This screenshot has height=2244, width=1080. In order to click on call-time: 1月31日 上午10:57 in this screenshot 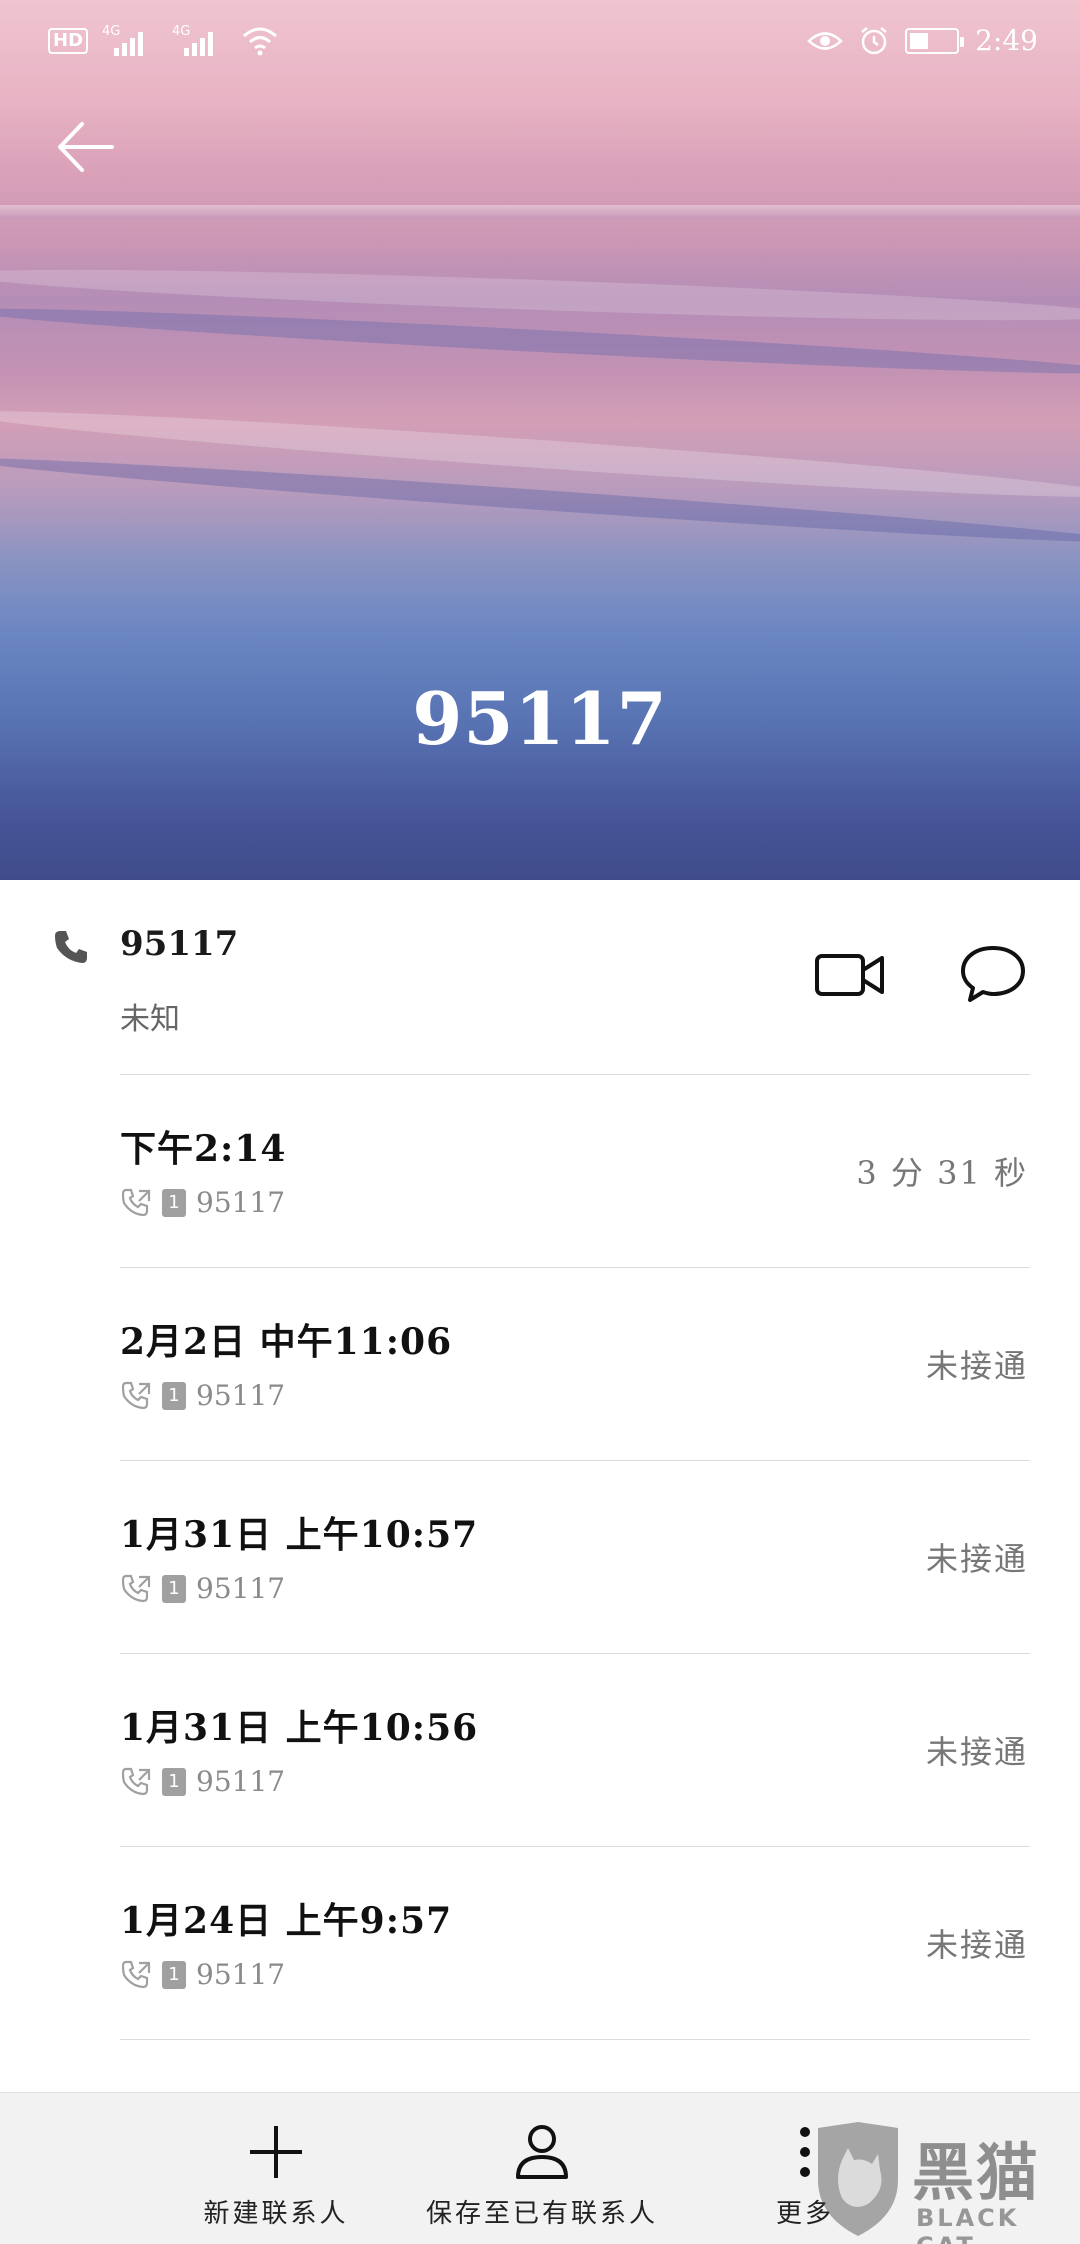, I will do `click(299, 1535)`.